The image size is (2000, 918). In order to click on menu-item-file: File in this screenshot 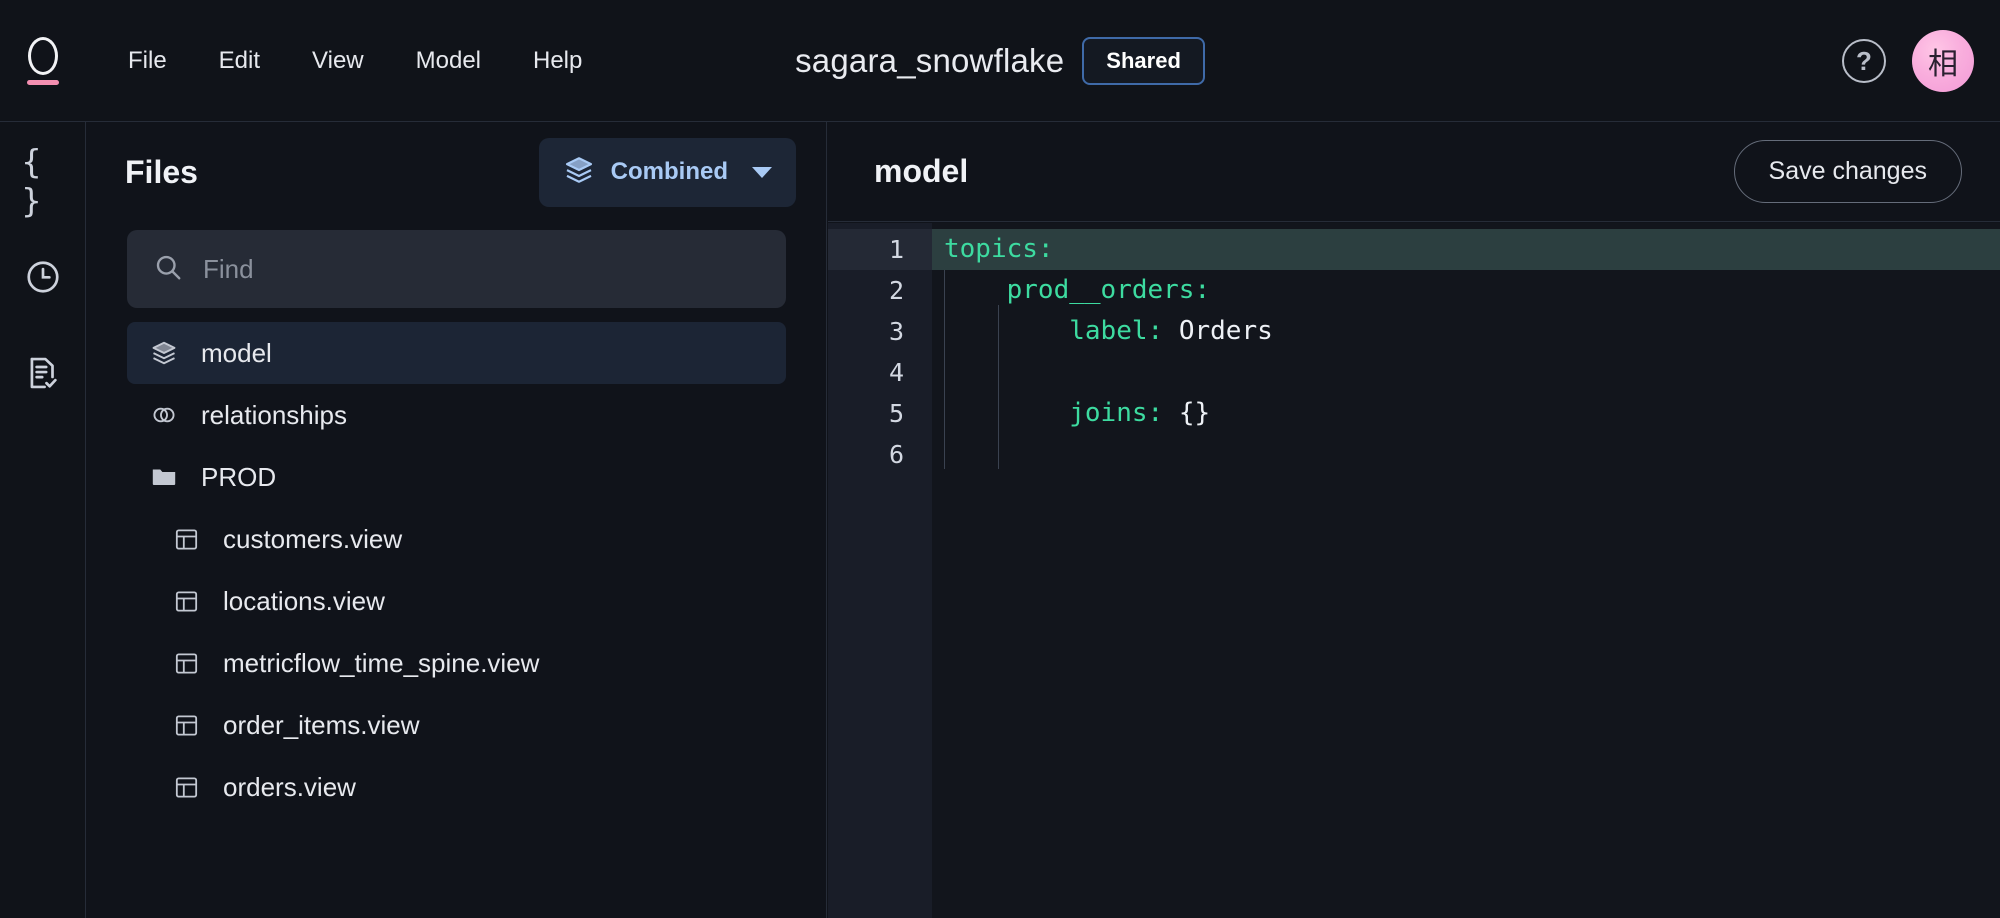, I will do `click(147, 61)`.